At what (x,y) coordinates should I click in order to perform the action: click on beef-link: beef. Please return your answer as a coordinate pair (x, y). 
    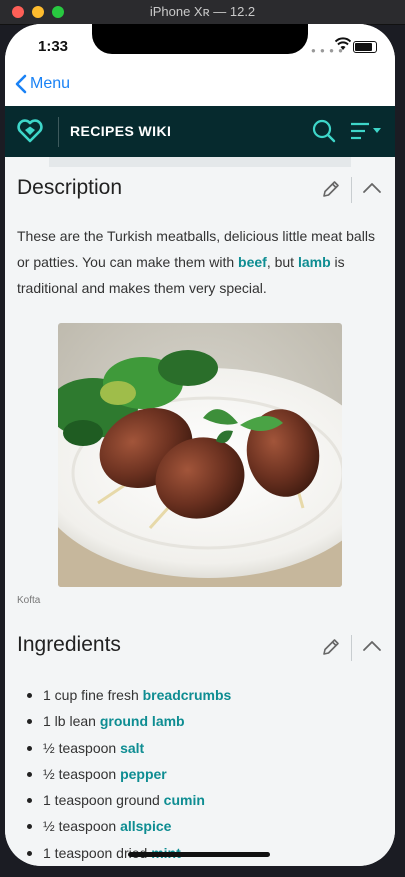
    Looking at the image, I should click on (252, 262).